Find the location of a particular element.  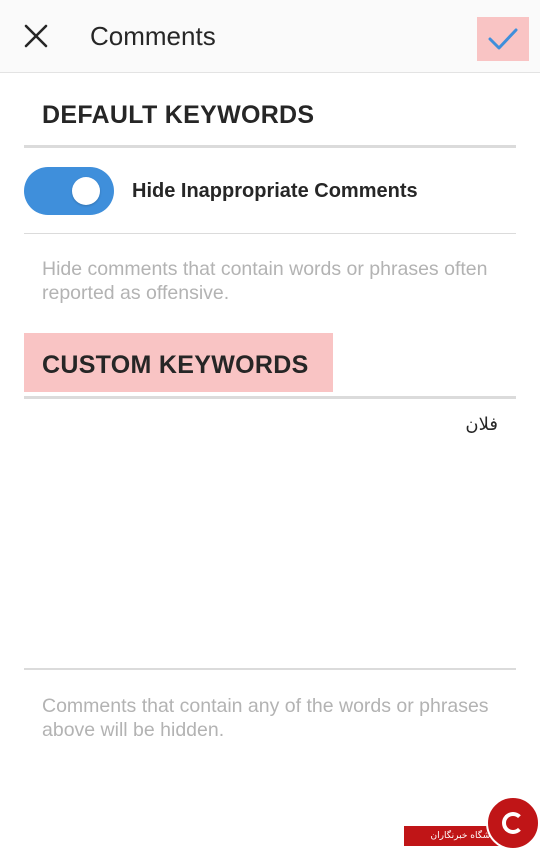

top-bar: Comments is located at coordinates (270, 36).